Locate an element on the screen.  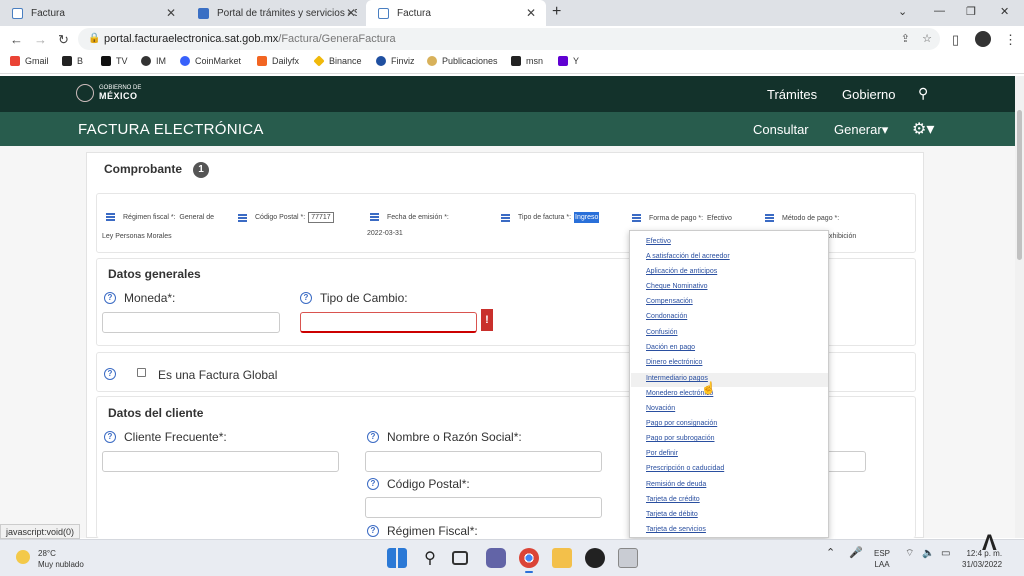
bookmark-gmail: Gmail is located at coordinates (29, 61).